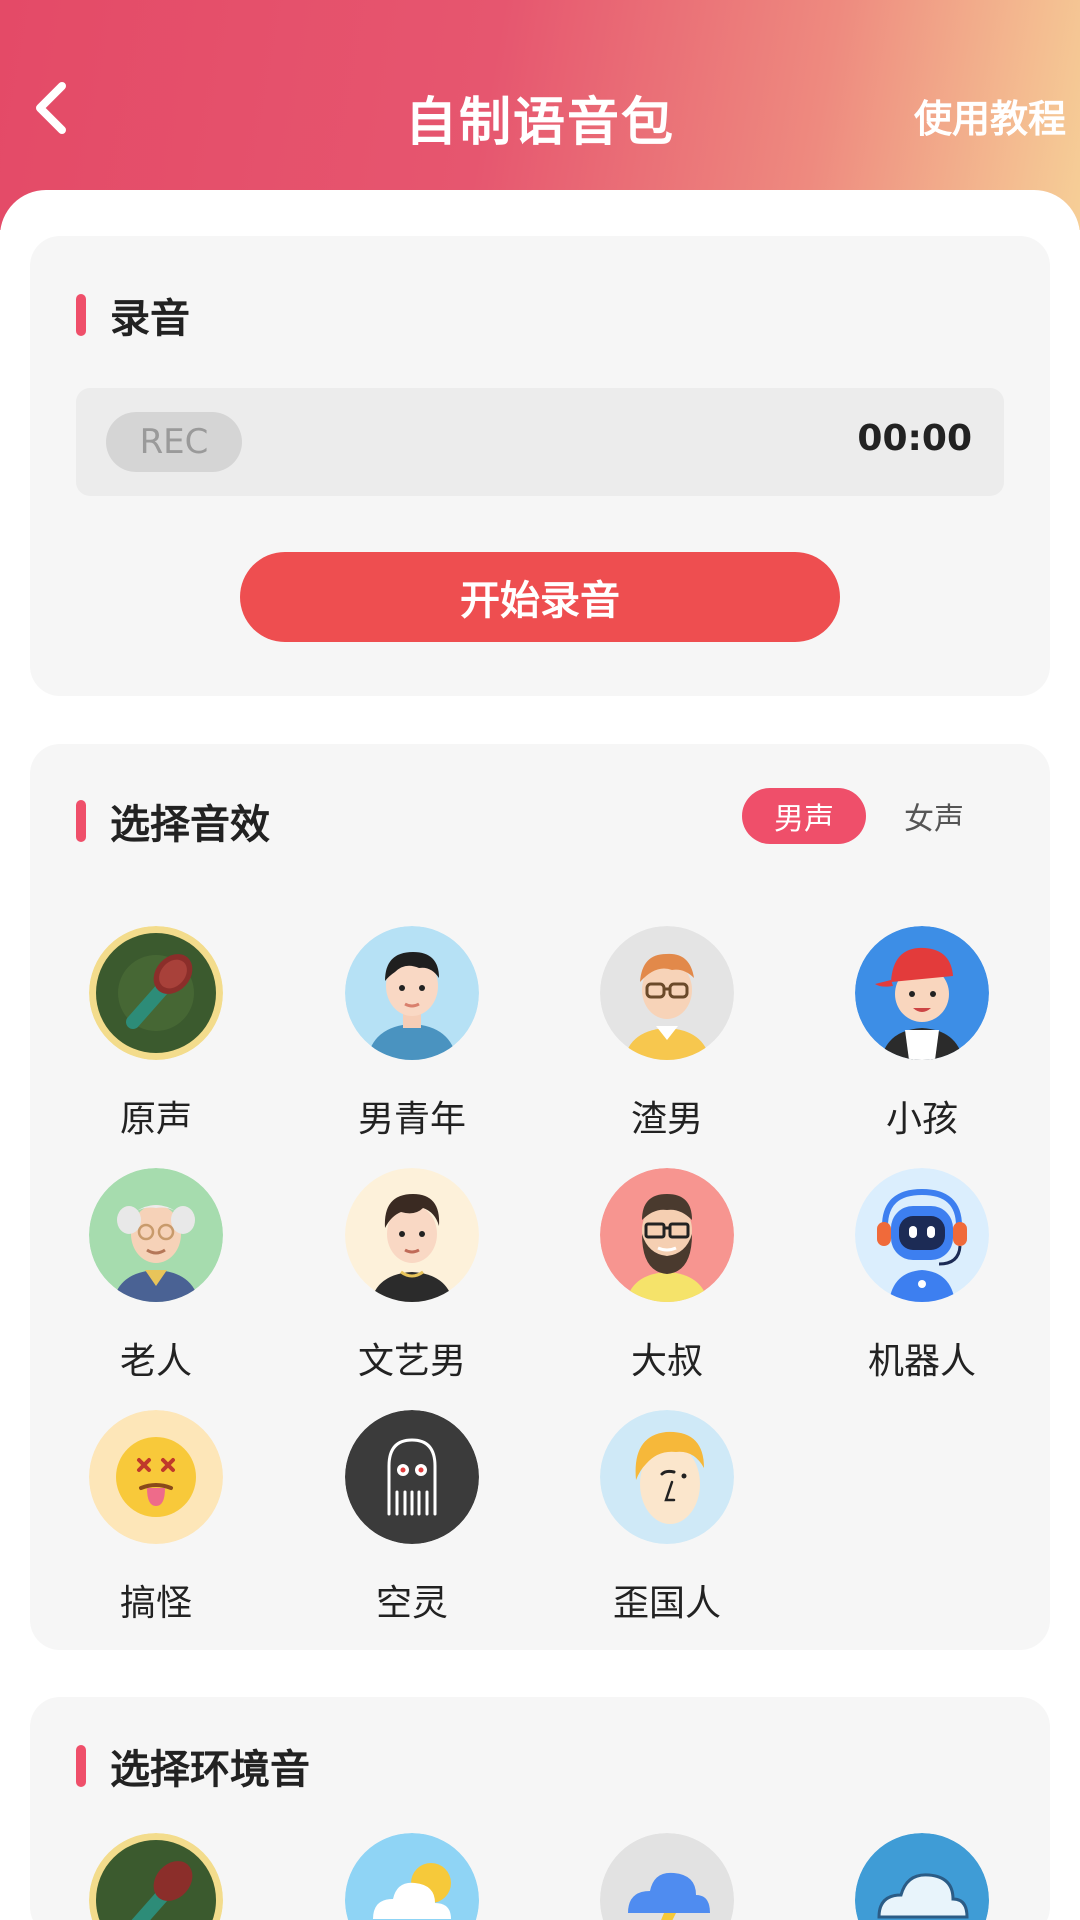 The width and height of the screenshot is (1080, 1920). Describe the element at coordinates (666, 1603) in the screenshot. I see `effect-label: 歪国人` at that location.